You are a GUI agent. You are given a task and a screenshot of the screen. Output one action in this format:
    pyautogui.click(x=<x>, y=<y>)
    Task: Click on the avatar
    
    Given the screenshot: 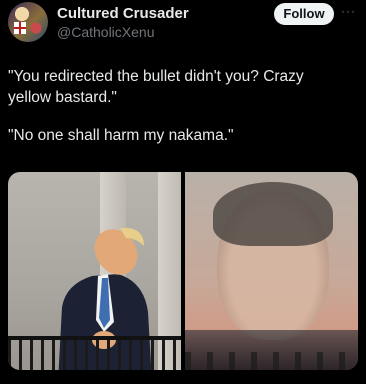 What is the action you would take?
    pyautogui.click(x=28, y=22)
    